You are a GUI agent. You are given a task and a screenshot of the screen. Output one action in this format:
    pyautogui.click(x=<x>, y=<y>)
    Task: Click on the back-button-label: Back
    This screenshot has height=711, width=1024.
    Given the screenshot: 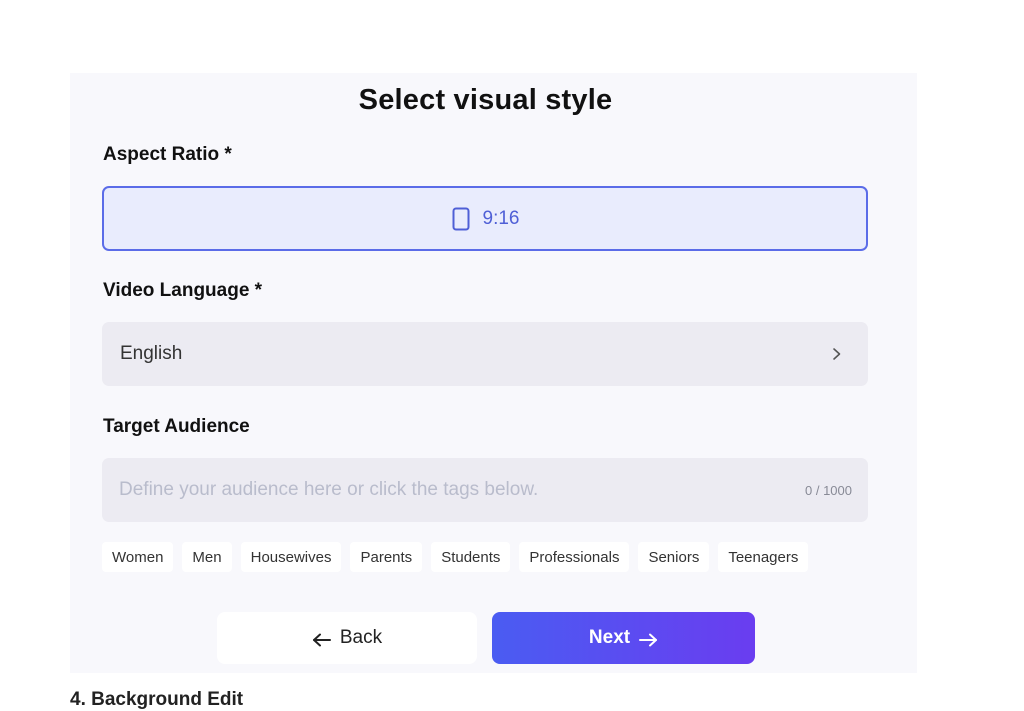 What is the action you would take?
    pyautogui.click(x=361, y=637)
    